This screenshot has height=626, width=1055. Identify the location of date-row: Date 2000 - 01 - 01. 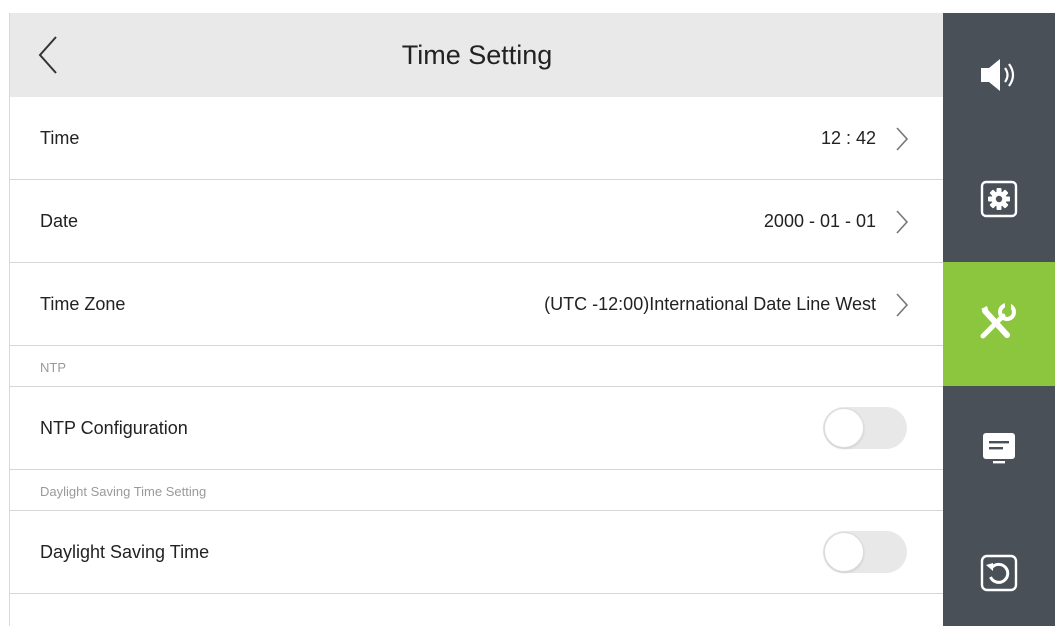
(476, 221).